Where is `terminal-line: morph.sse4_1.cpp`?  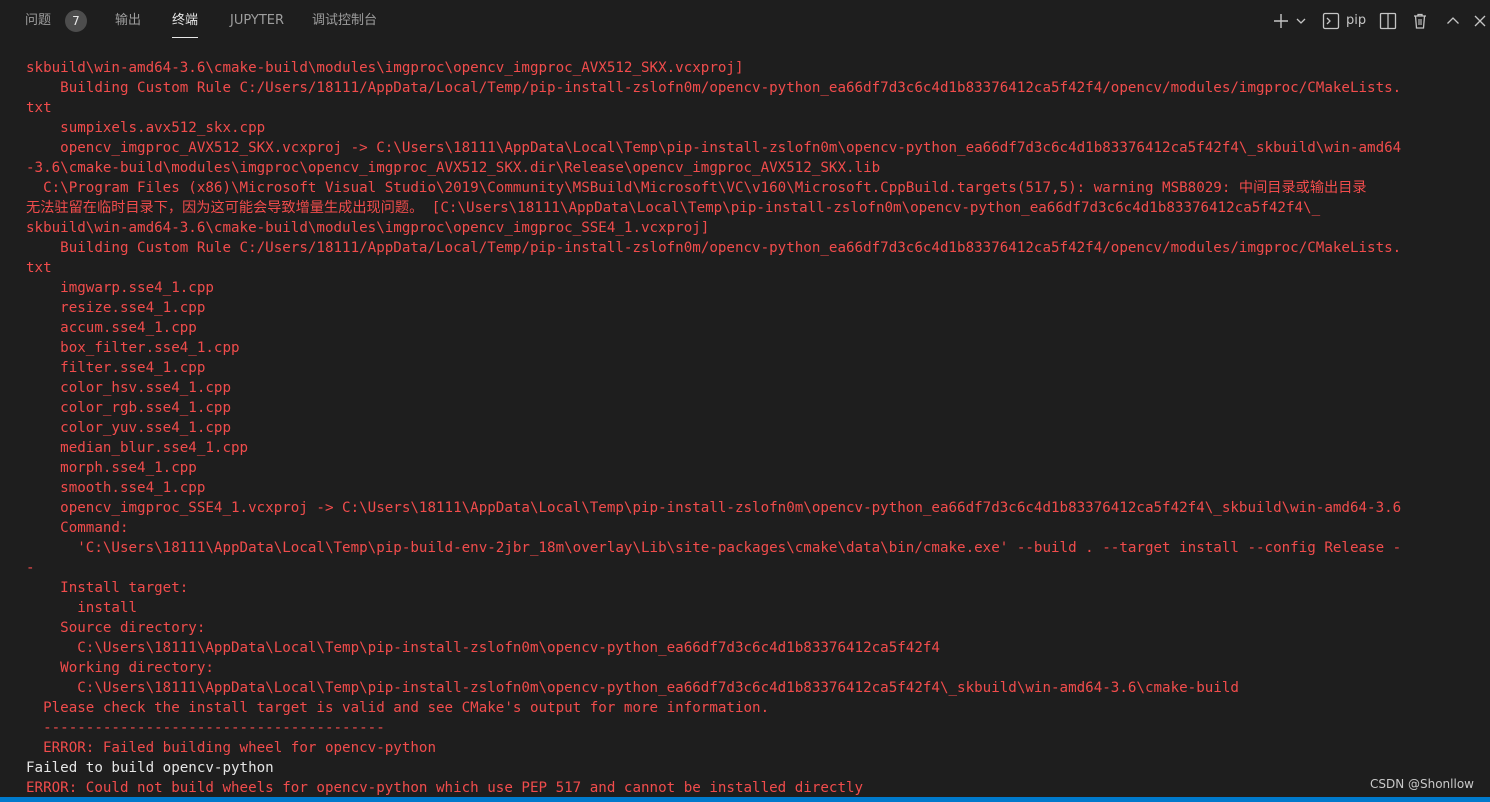
terminal-line: morph.sse4_1.cpp is located at coordinates (111, 468).